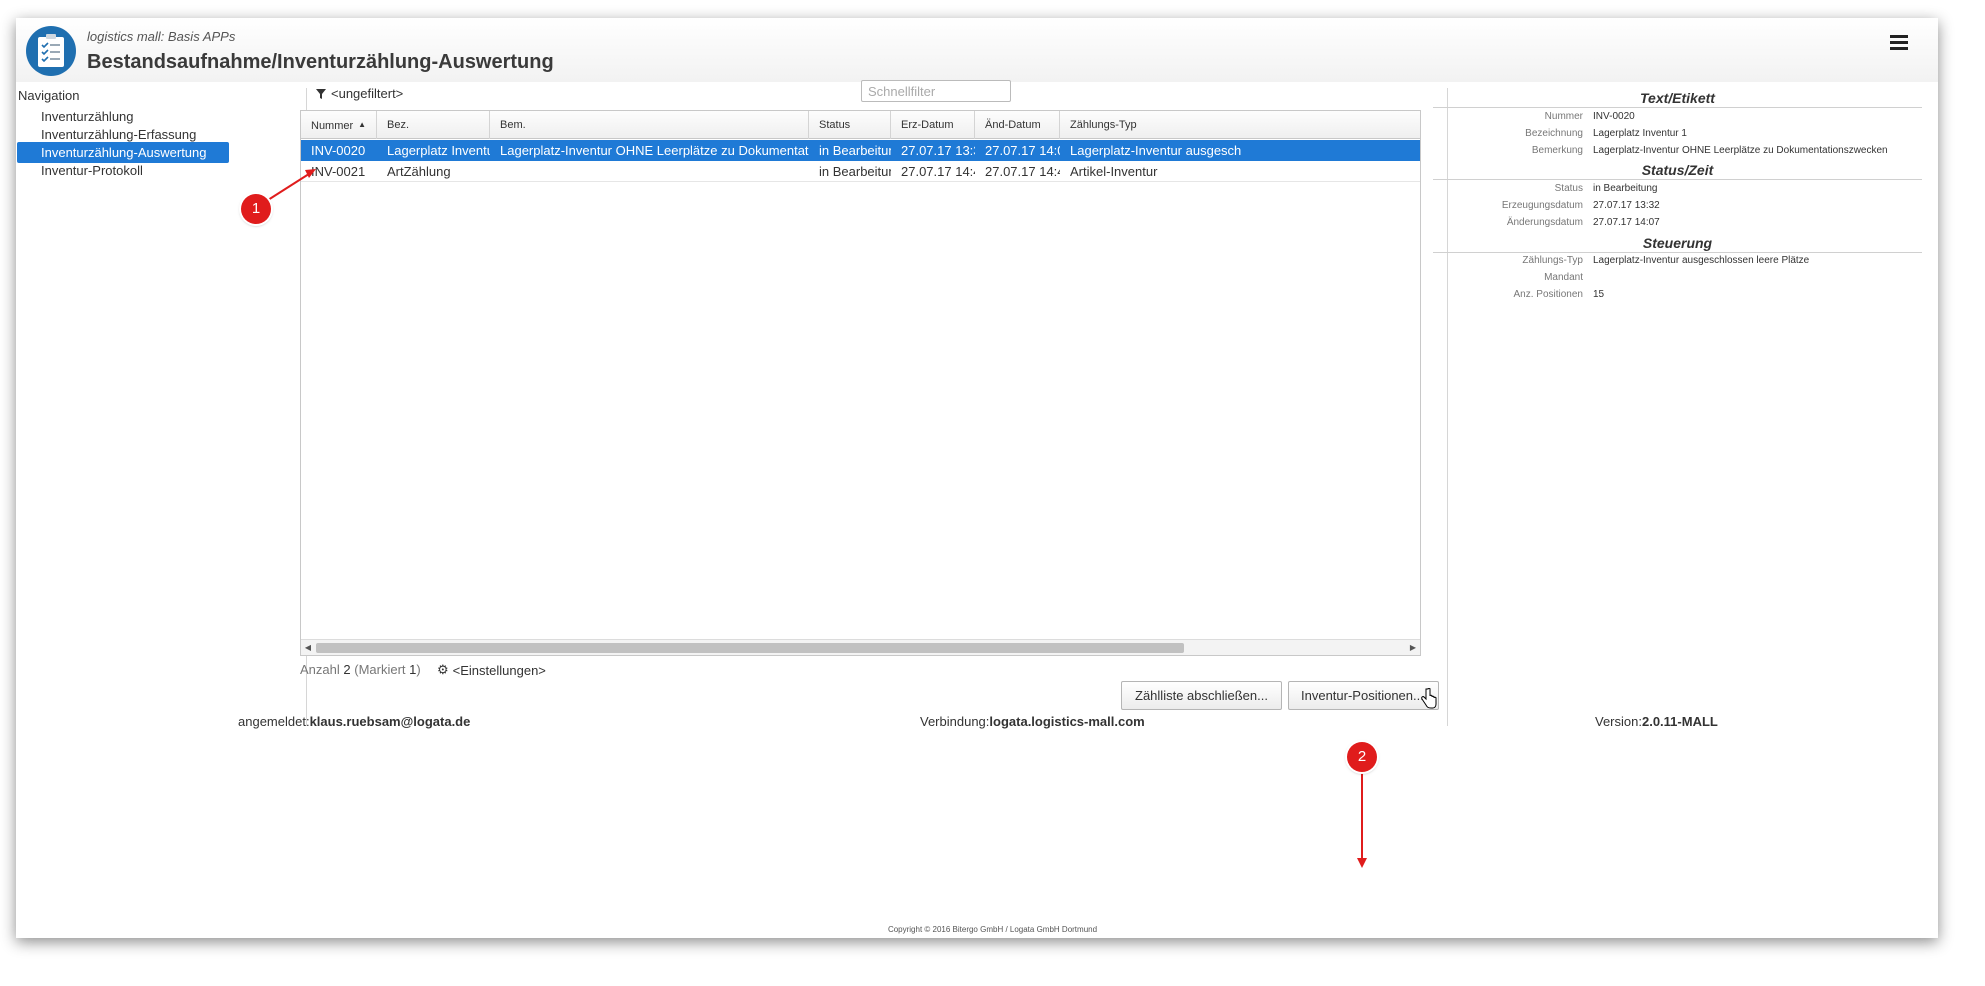  Describe the element at coordinates (1557, 150) in the screenshot. I see `detail-label: Bemerkung` at that location.